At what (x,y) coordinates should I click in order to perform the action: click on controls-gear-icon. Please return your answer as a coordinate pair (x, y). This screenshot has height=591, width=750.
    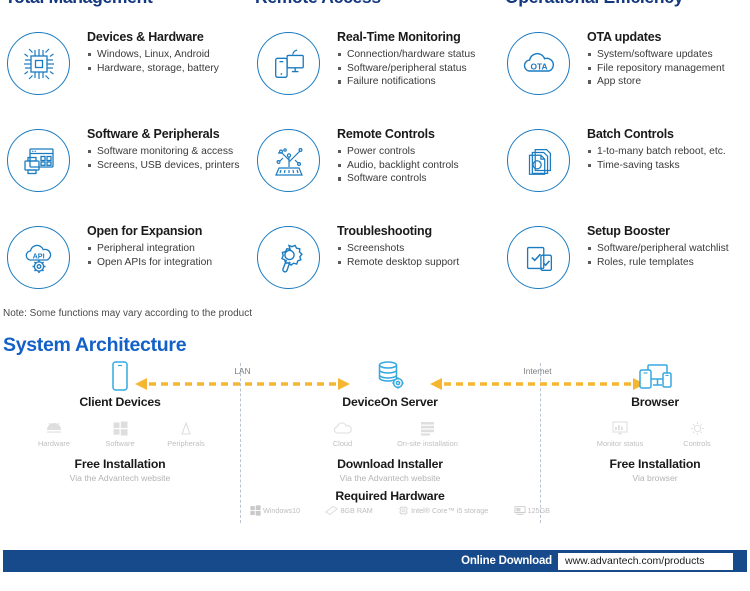
    Looking at the image, I should click on (697, 428).